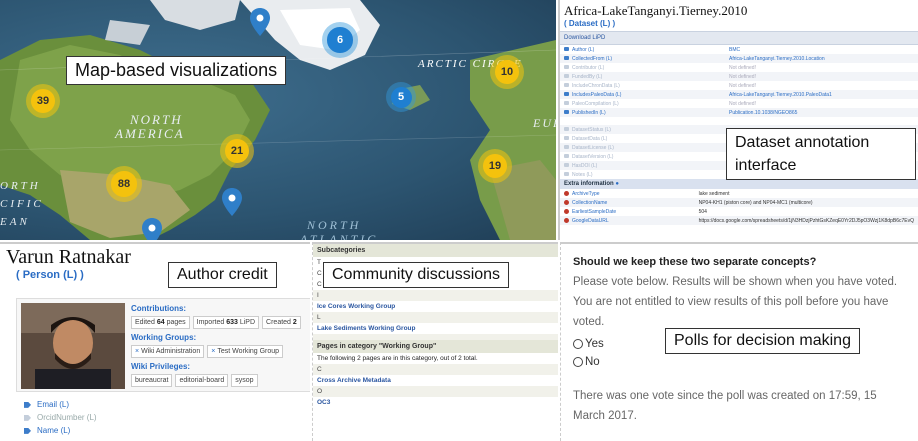  What do you see at coordinates (339, 236) in the screenshot?
I see `north-atlantic-label-2: ATLANTIC` at bounding box center [339, 236].